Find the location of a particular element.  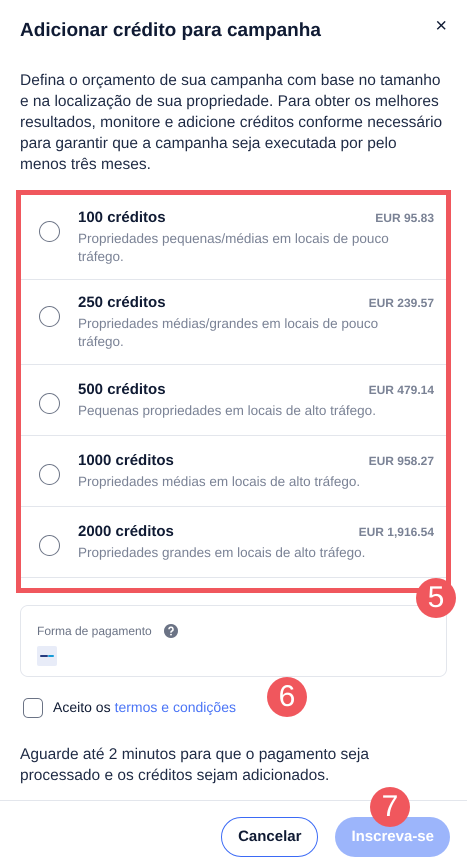

step-marker: 7 is located at coordinates (390, 807).